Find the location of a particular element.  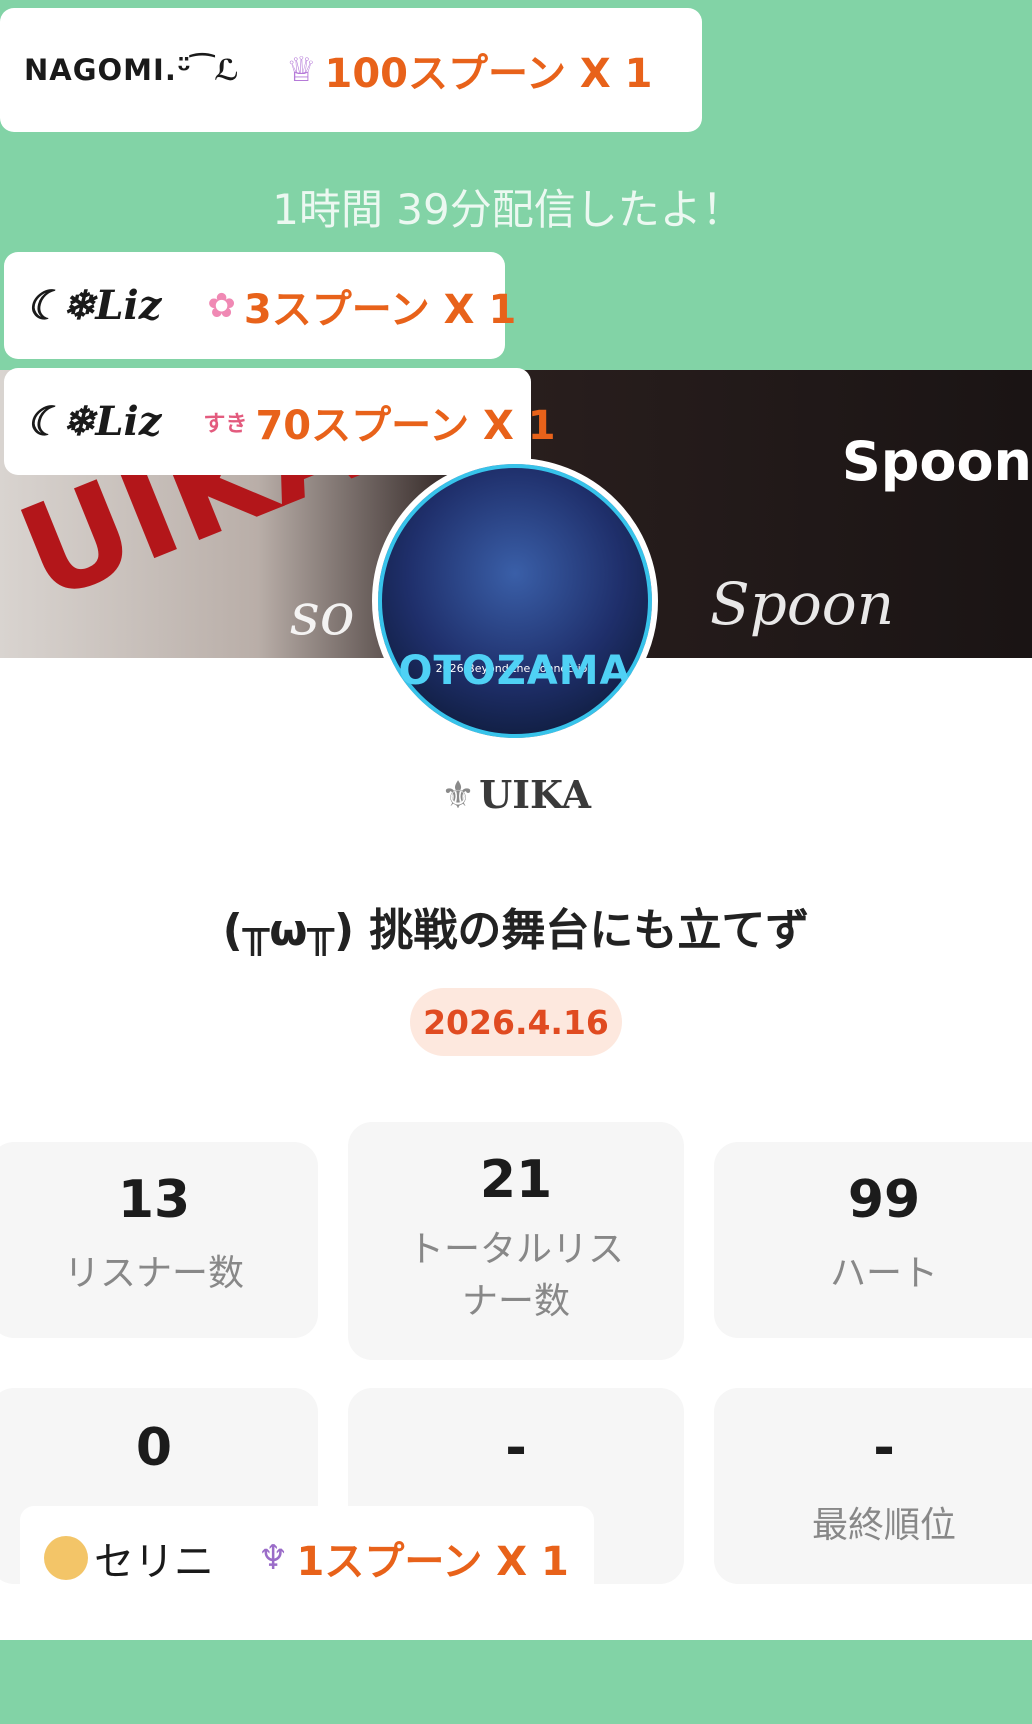

date-badge: 2026.4.16 is located at coordinates (516, 1022).